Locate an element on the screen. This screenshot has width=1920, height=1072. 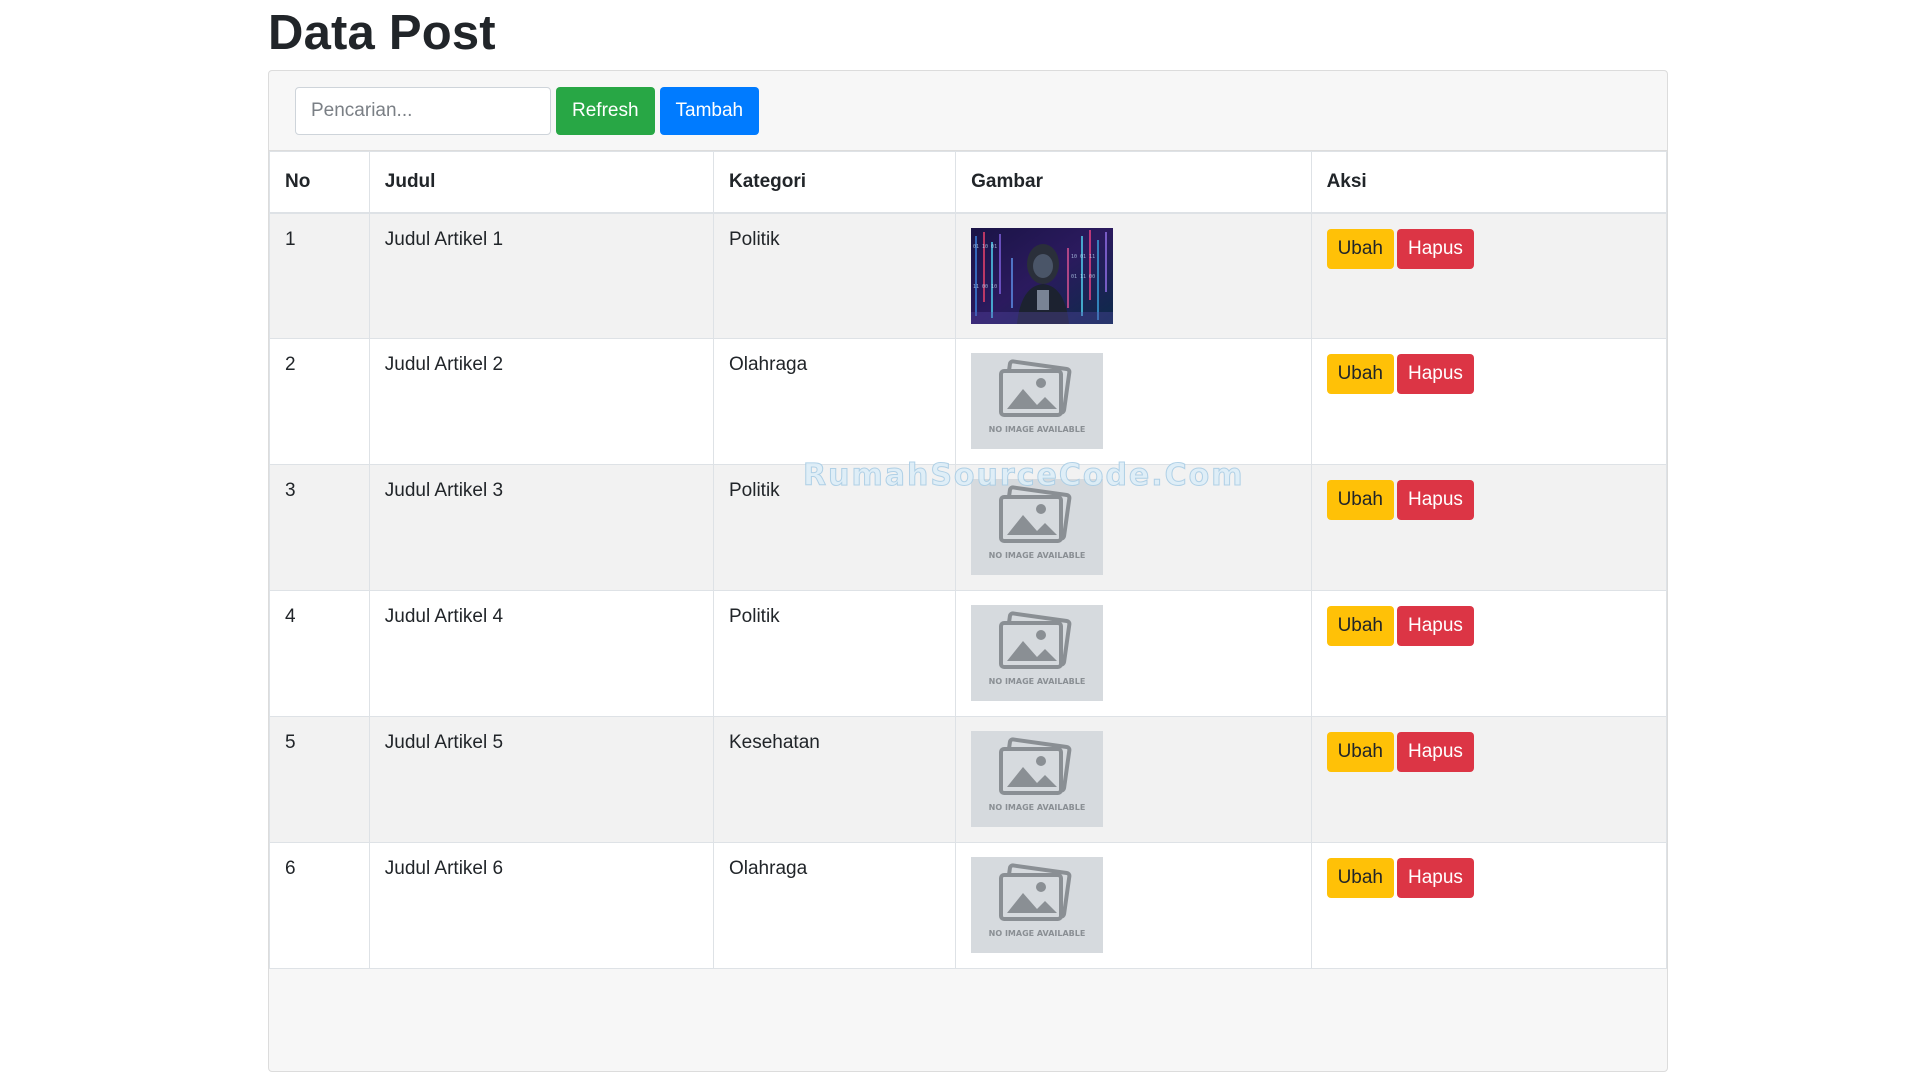
svg-text: 11 00 10 is located at coordinates (985, 287).